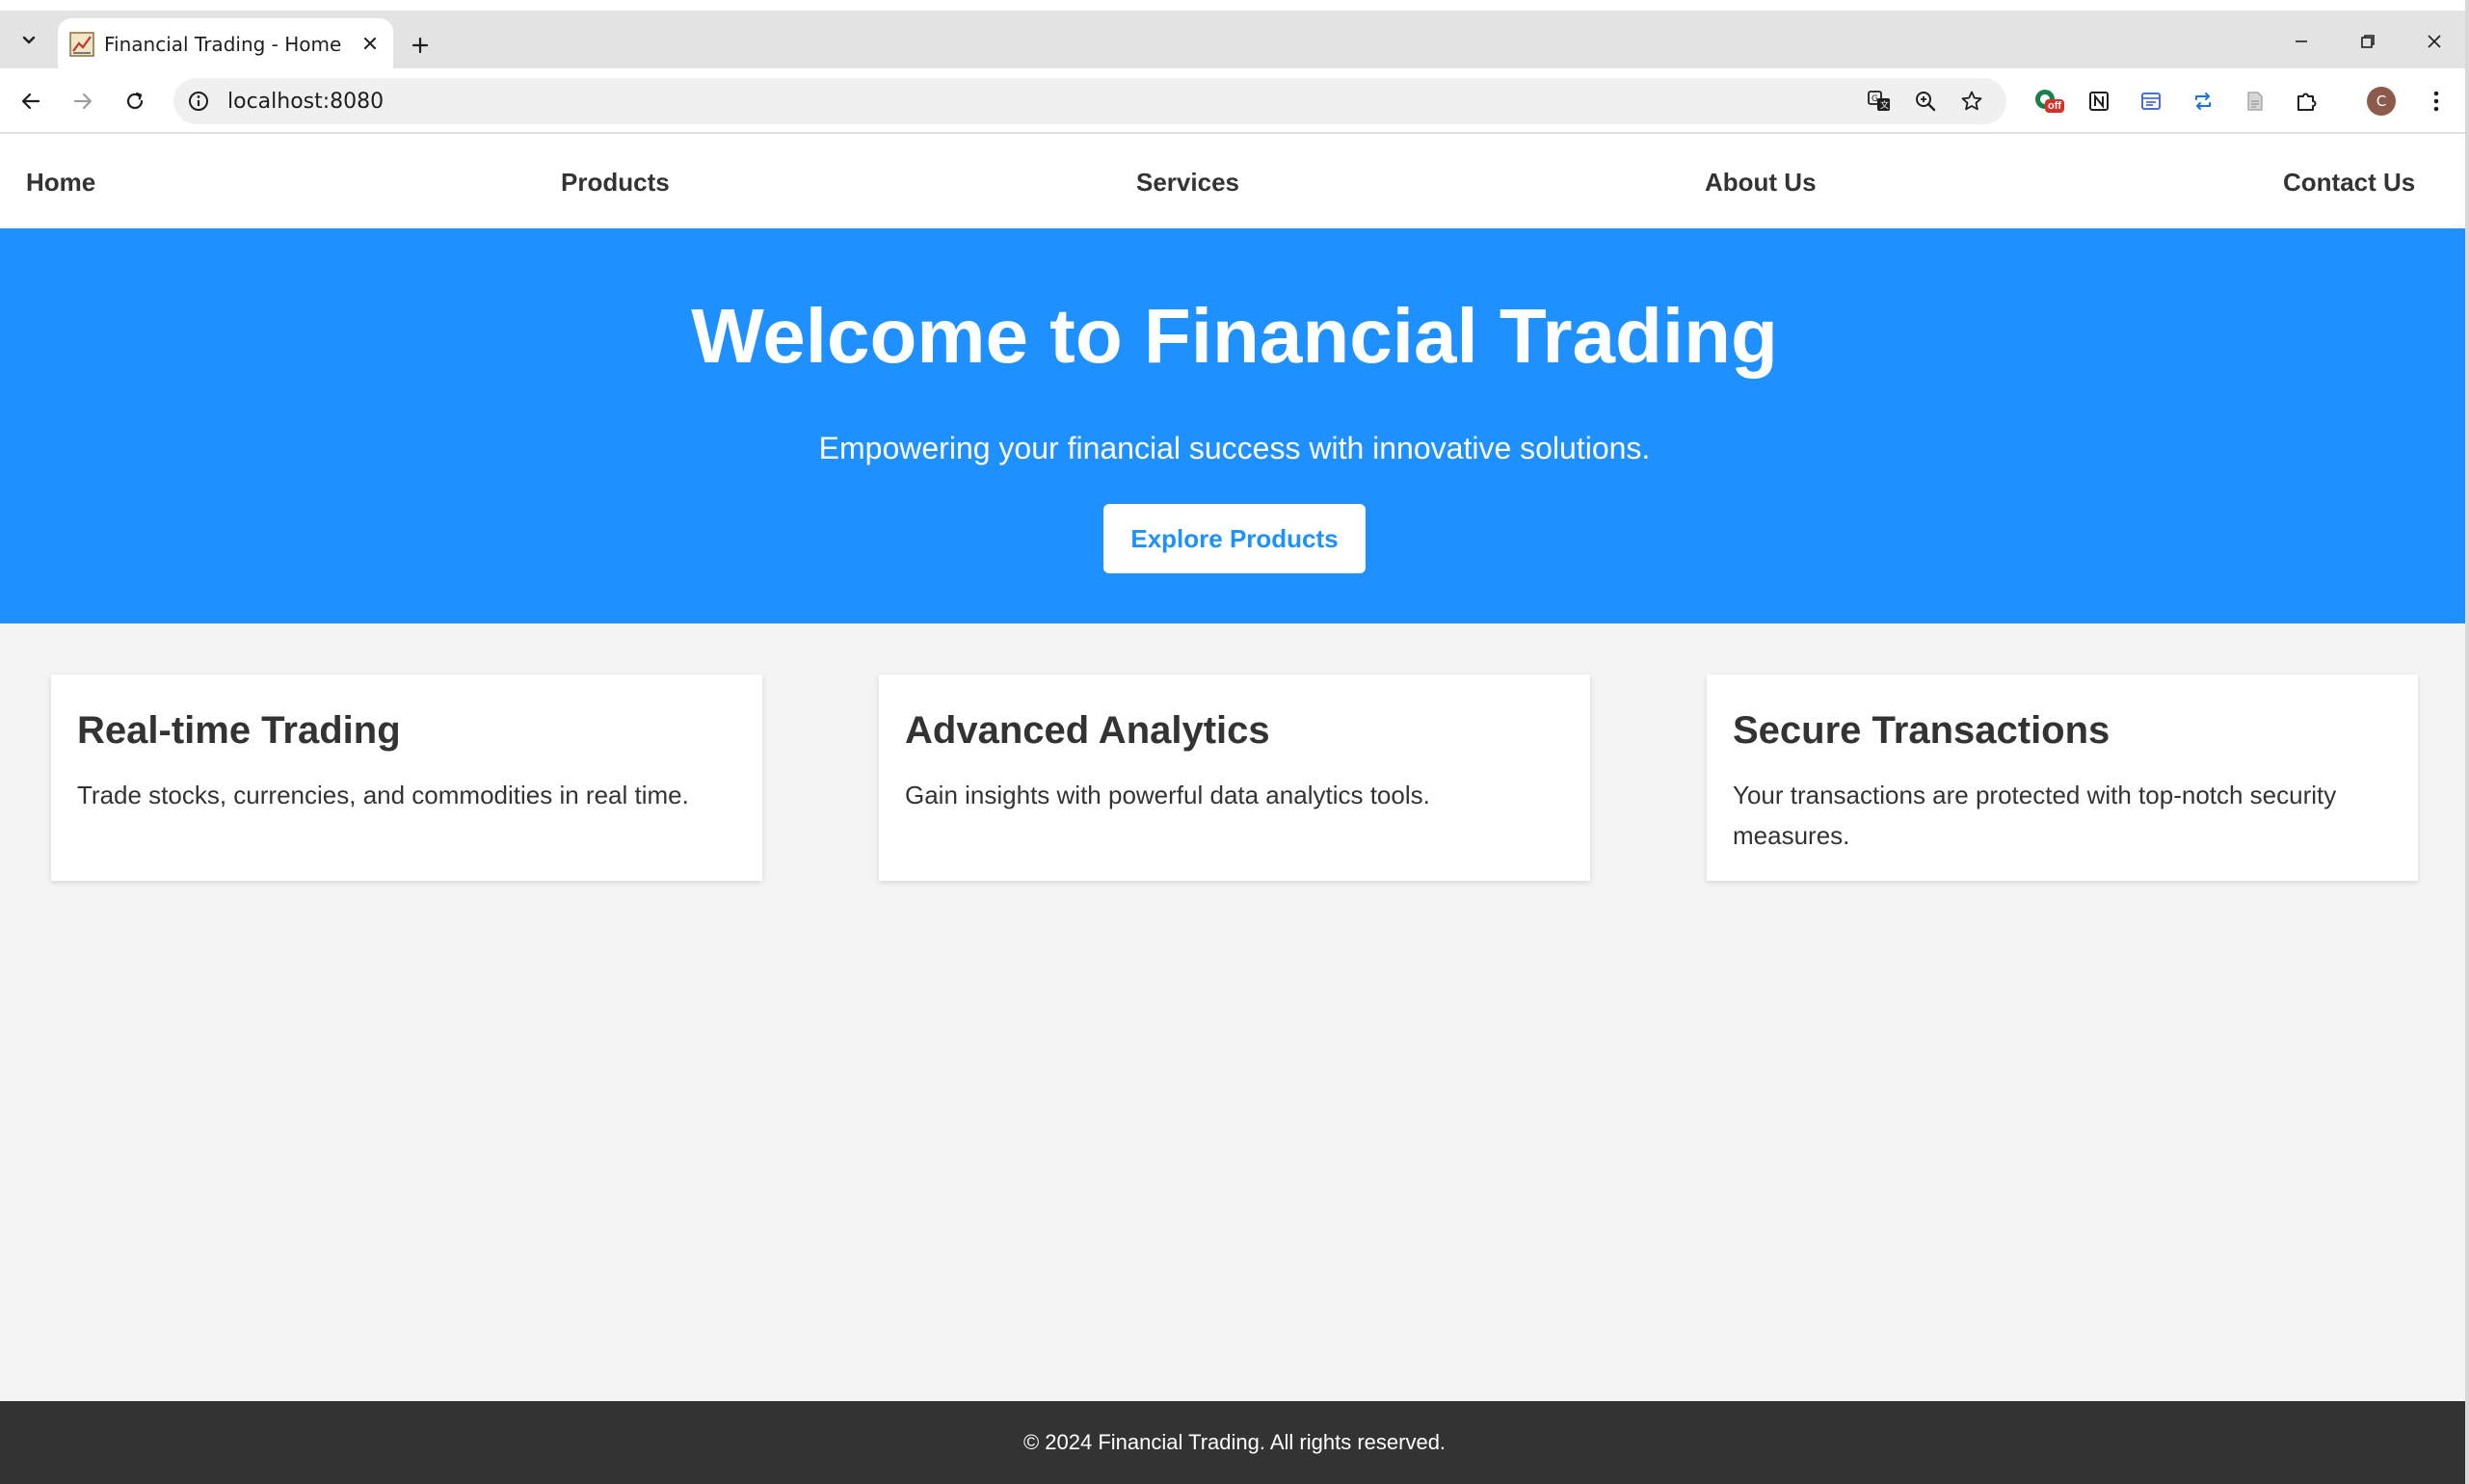 The image size is (2469, 1484). Describe the element at coordinates (1761, 183) in the screenshot. I see `nav-link-about-us: About Us` at that location.